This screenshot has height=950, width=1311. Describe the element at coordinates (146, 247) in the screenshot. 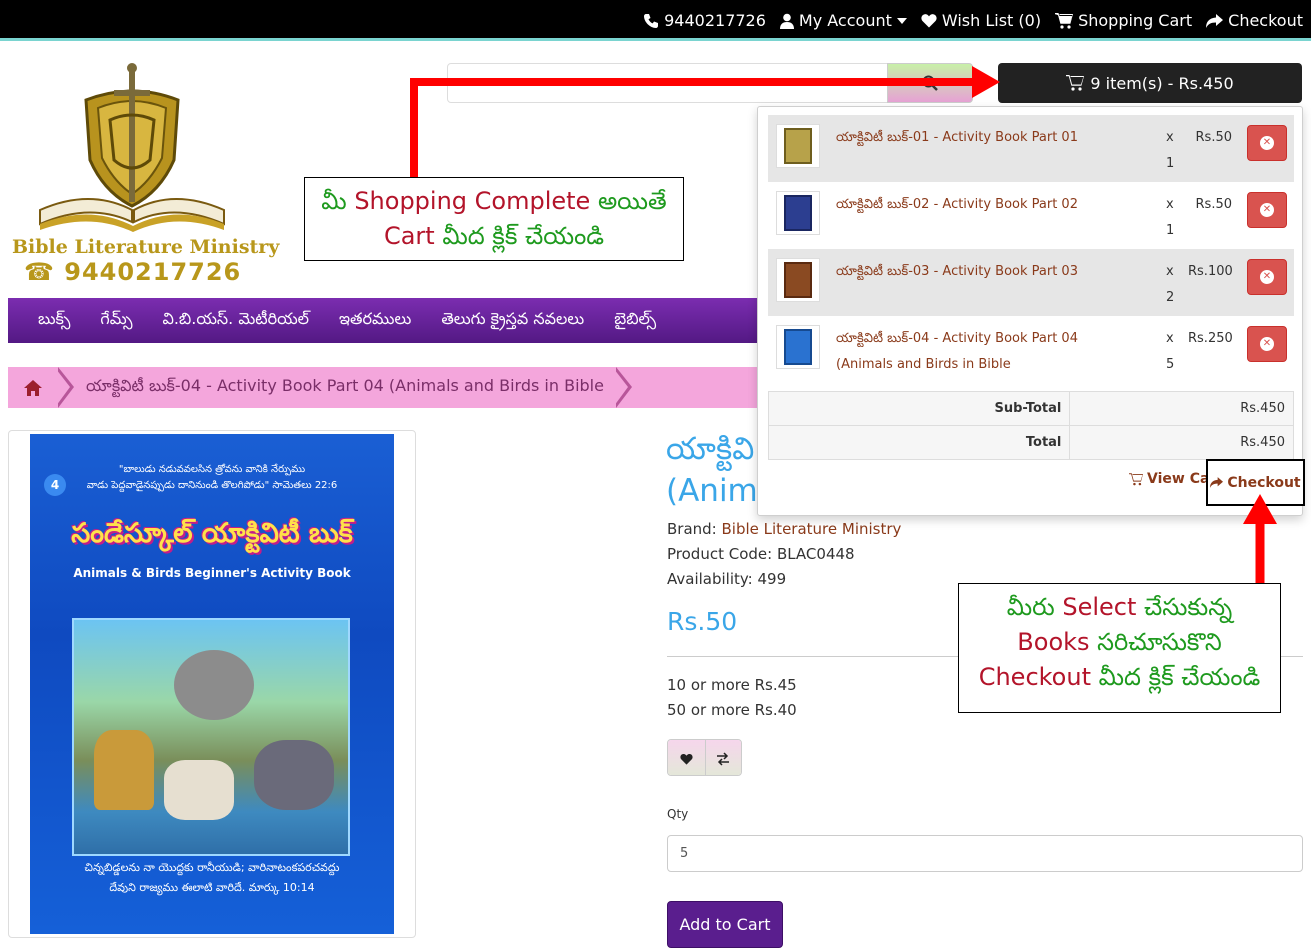

I see `logo-name: Bible Literature Ministry` at that location.